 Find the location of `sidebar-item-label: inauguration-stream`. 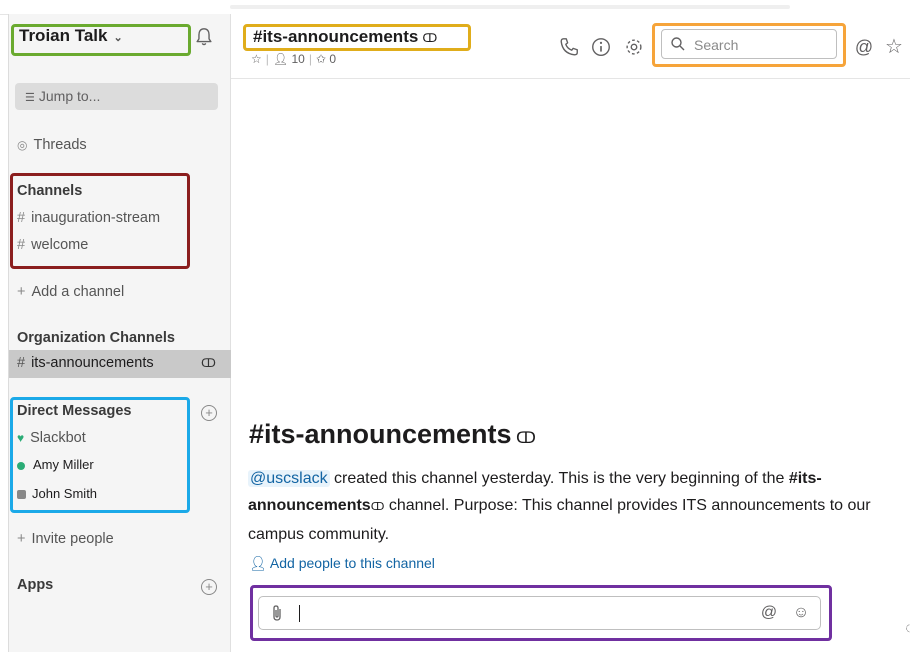

sidebar-item-label: inauguration-stream is located at coordinates (96, 218).